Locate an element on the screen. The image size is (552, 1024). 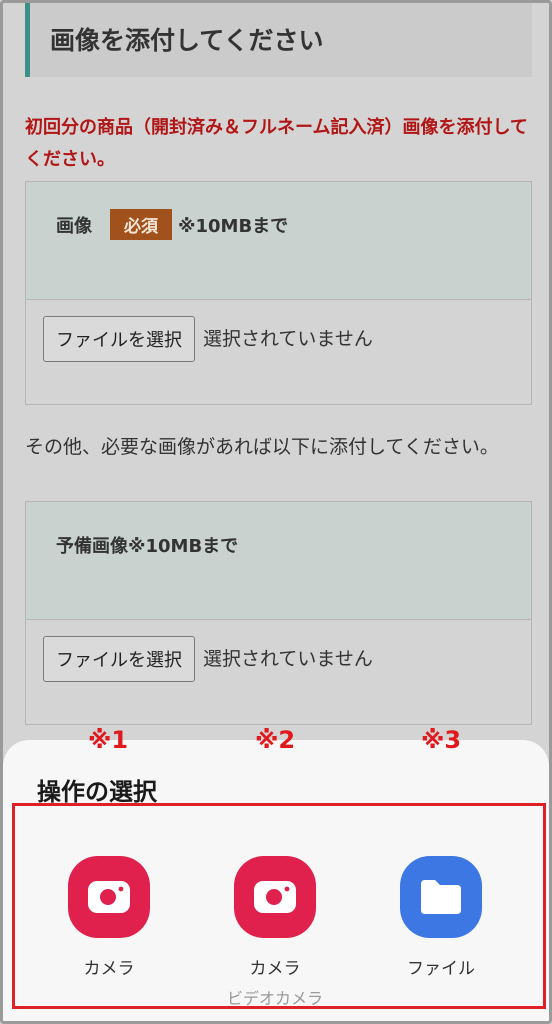
section-title: 画像を添付してください is located at coordinates (187, 40).